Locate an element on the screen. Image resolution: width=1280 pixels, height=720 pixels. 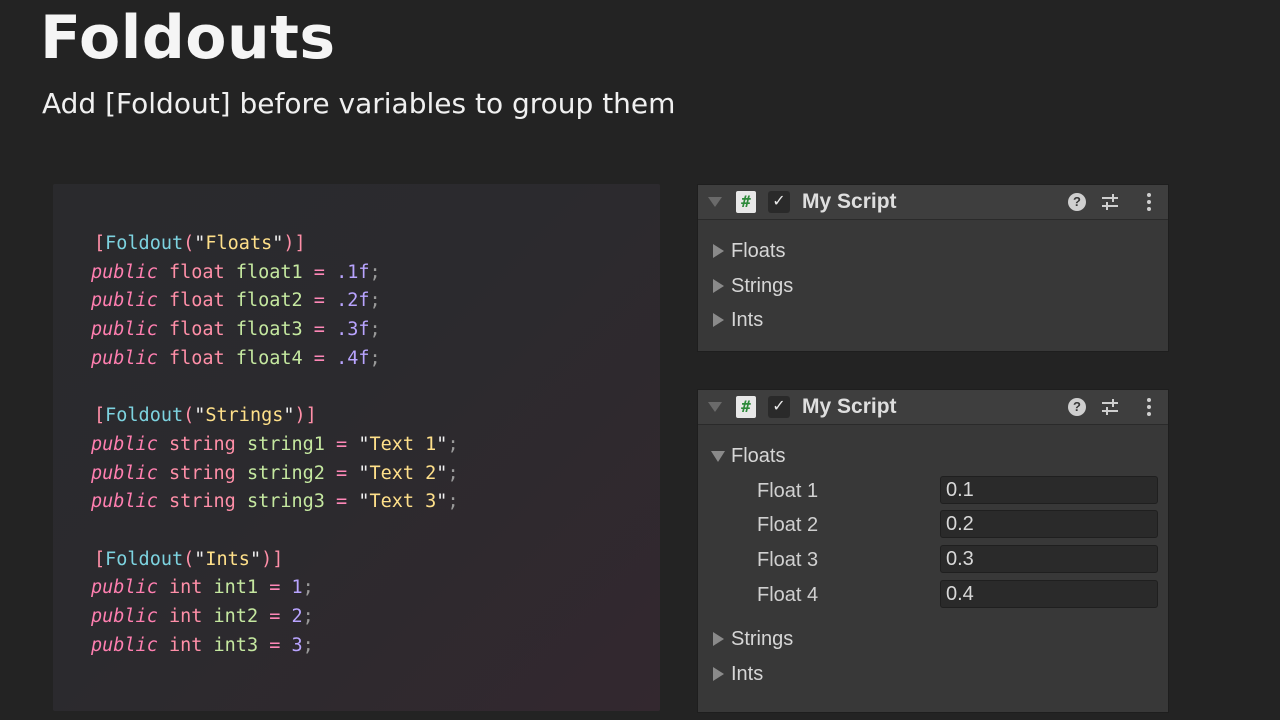
code-line: public int int1 = 1; is located at coordinates (202, 588).